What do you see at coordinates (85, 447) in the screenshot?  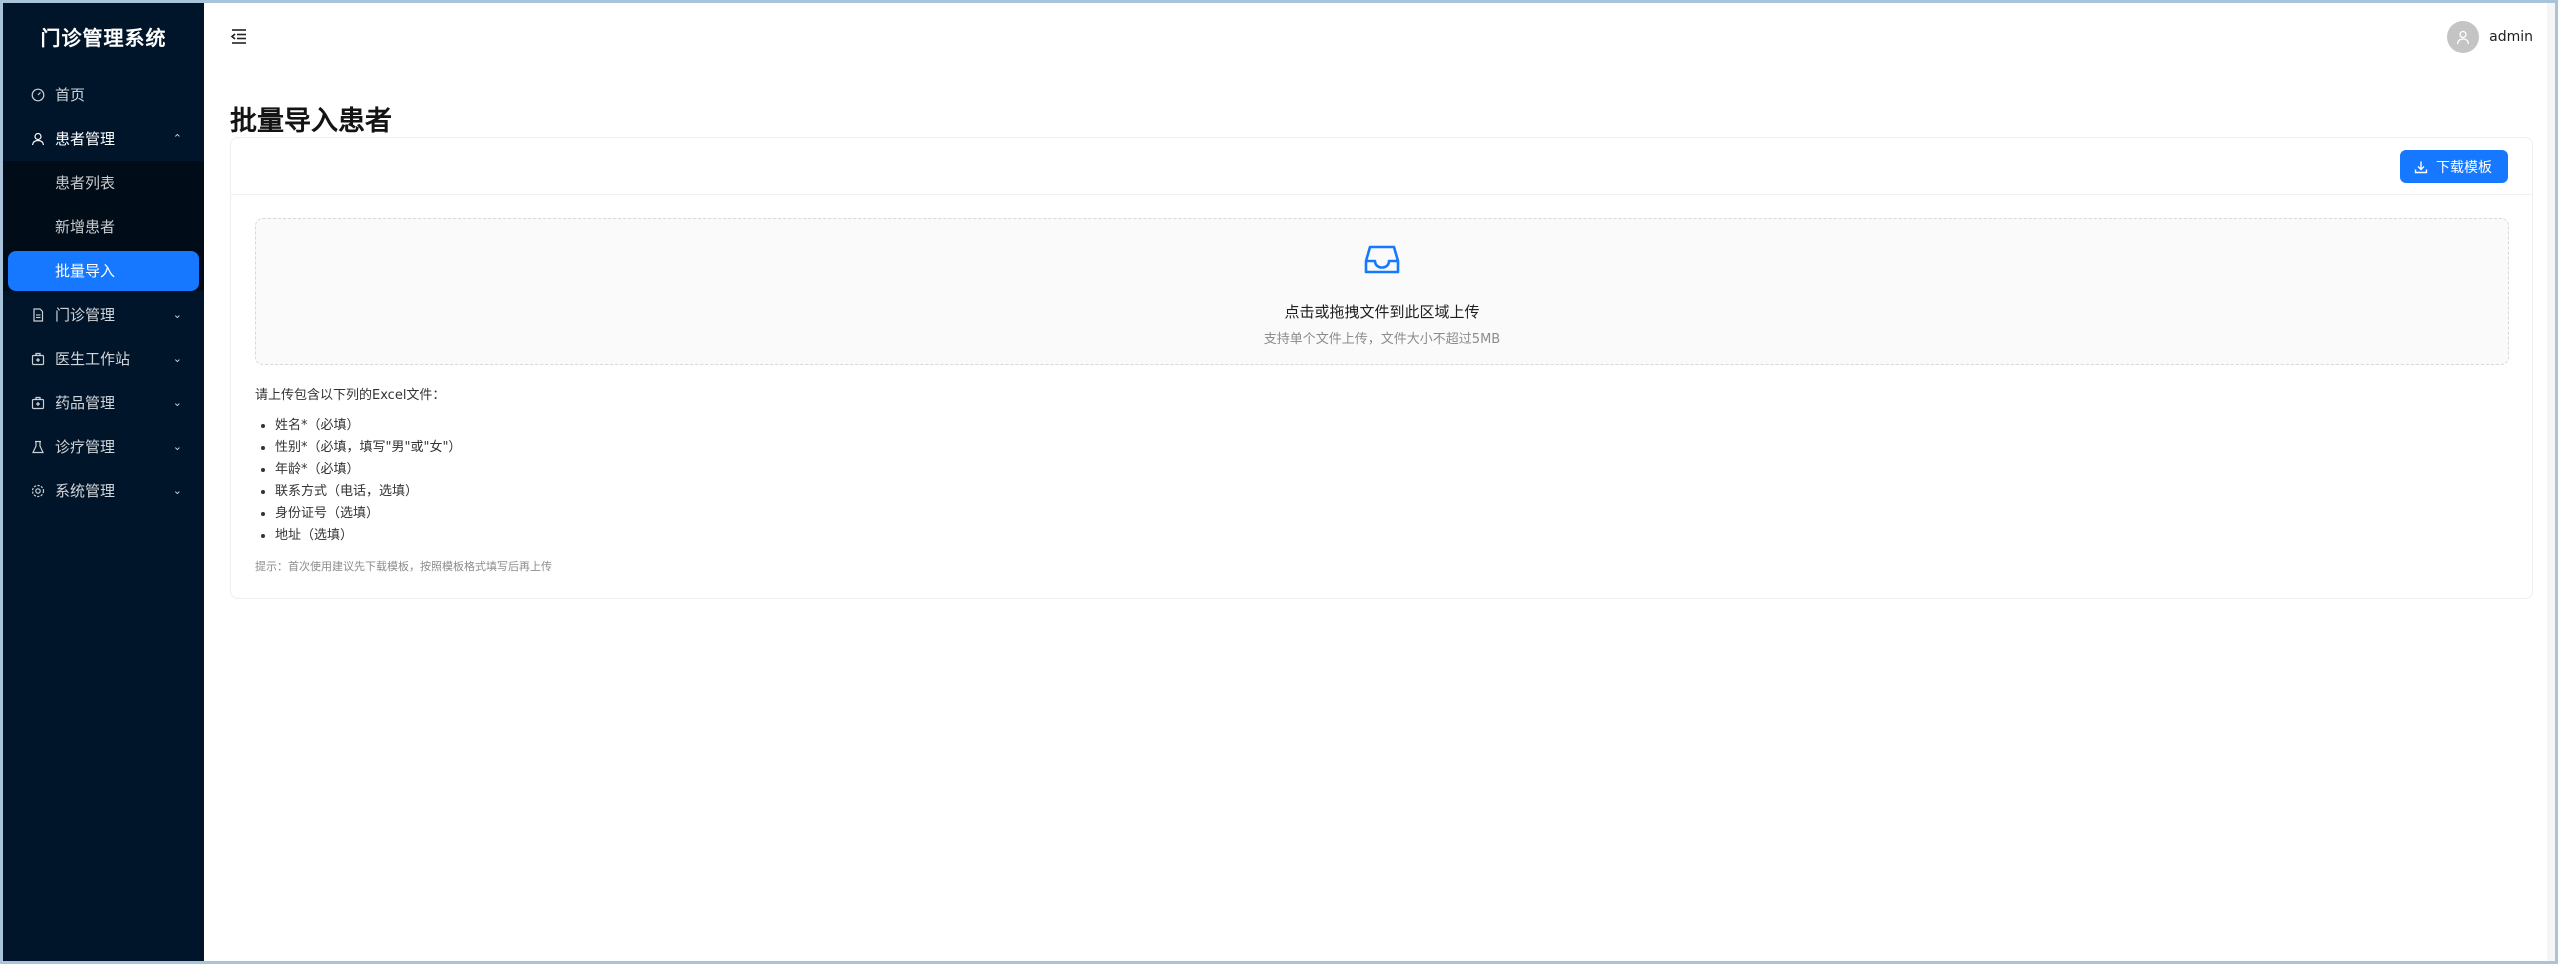 I see `sidebar-item-label: 诊疗管理` at bounding box center [85, 447].